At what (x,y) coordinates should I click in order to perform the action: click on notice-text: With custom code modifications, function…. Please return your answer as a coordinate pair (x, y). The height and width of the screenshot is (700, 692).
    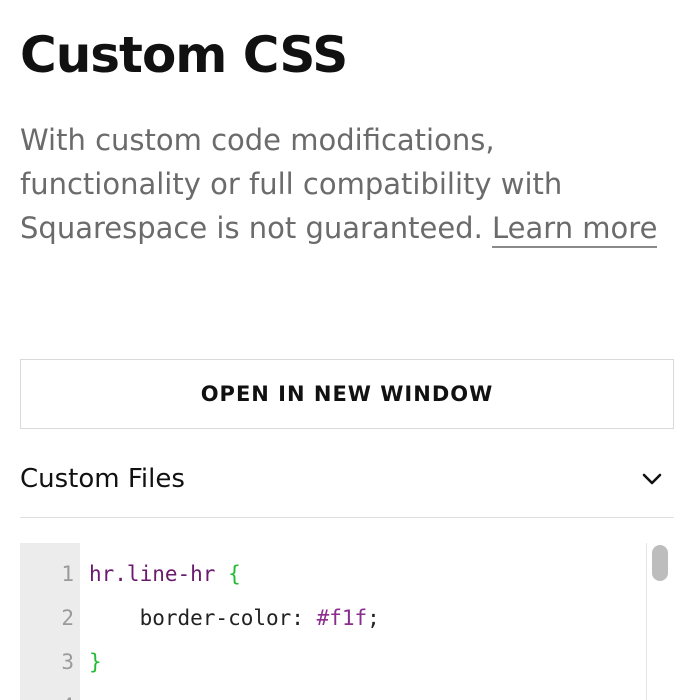
    Looking at the image, I should click on (291, 184).